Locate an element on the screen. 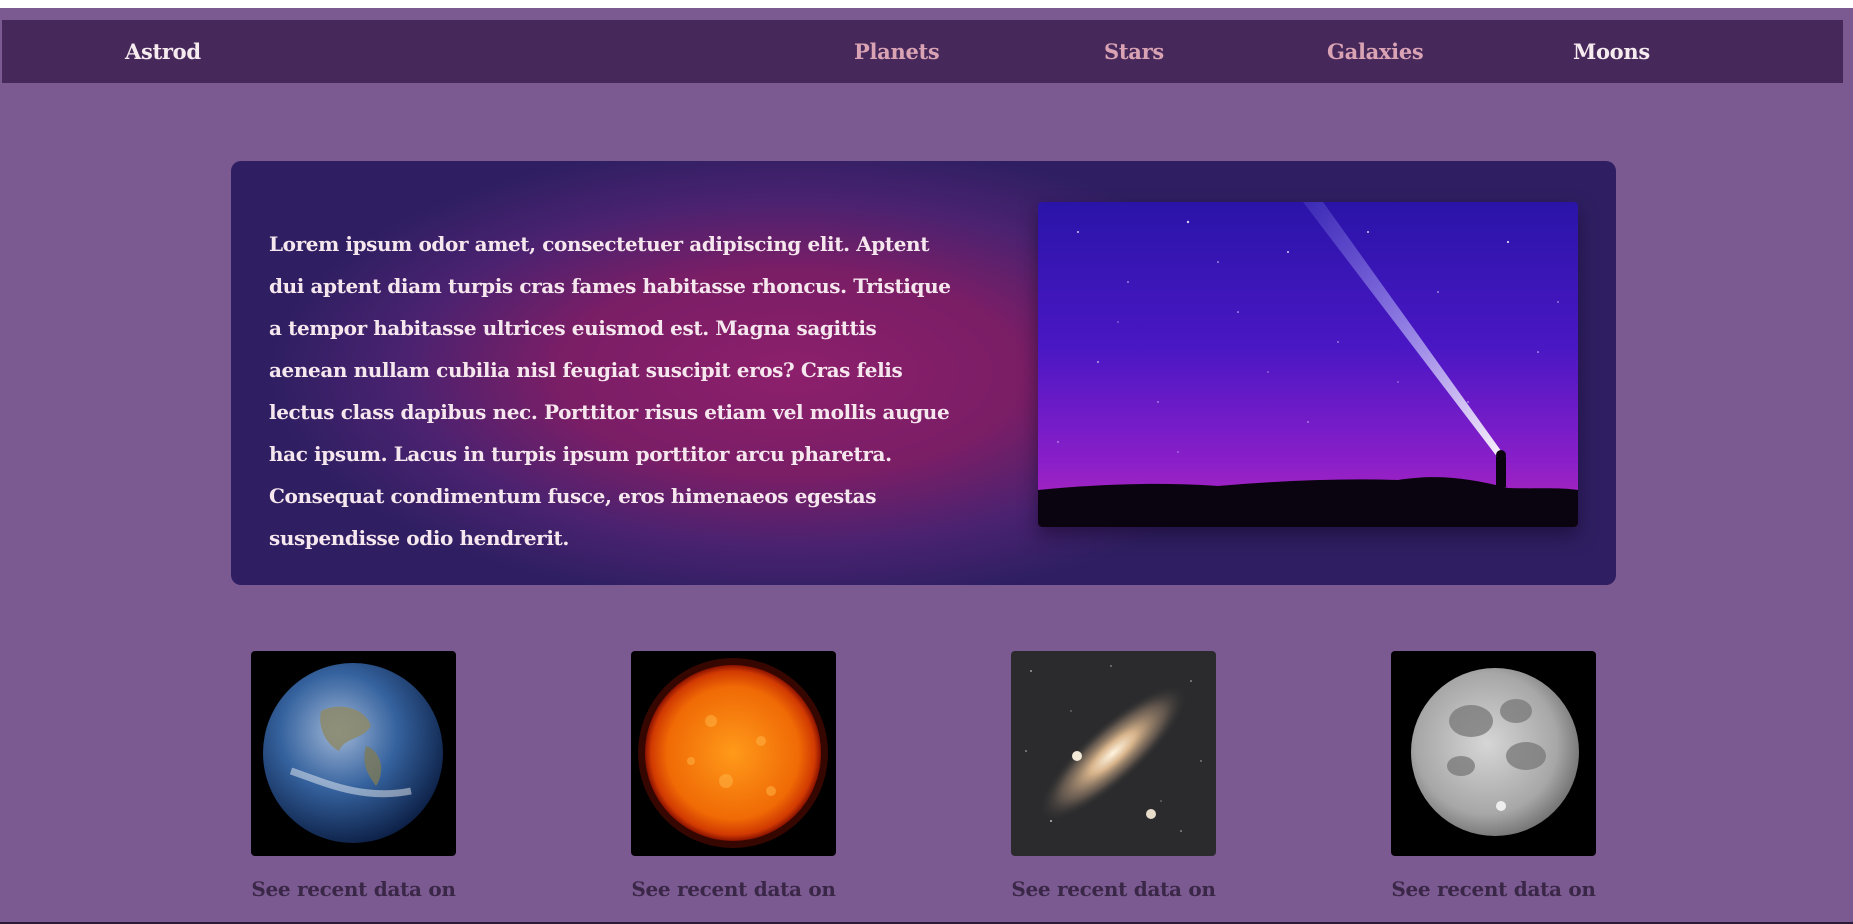 The height and width of the screenshot is (924, 1853). card-galaxies: See recent data on is located at coordinates (1113, 776).